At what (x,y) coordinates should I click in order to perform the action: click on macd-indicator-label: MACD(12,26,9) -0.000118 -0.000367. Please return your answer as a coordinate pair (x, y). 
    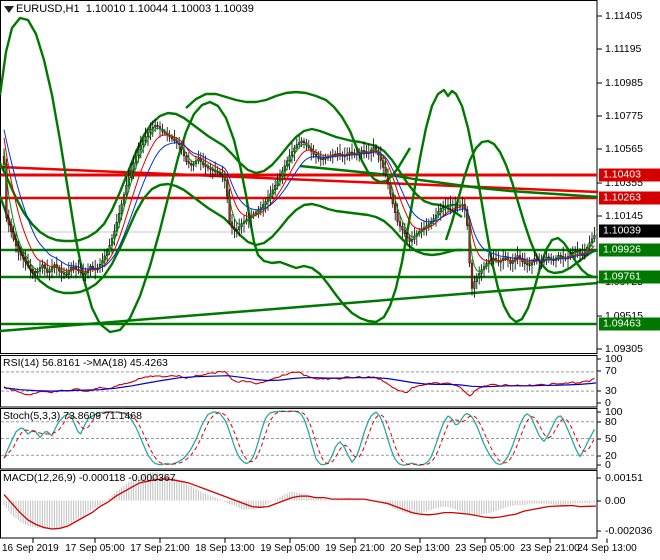
    Looking at the image, I should click on (89, 478).